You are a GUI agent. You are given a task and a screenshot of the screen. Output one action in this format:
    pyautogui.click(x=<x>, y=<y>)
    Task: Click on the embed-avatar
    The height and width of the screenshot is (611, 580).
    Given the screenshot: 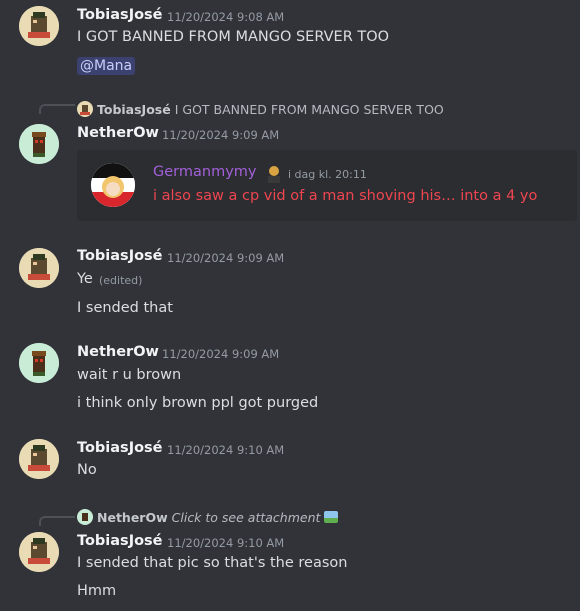 What is the action you would take?
    pyautogui.click(x=113, y=185)
    